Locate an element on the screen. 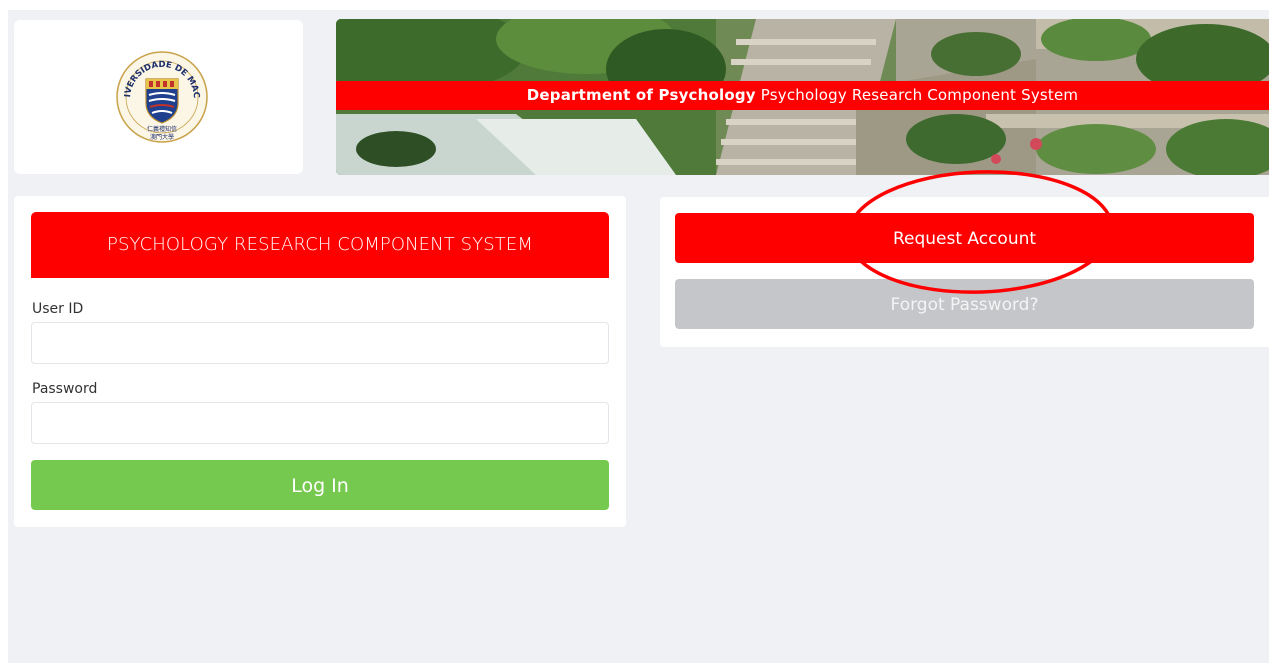 Image resolution: width=1269 pixels, height=663 pixels. user-id-label: User ID is located at coordinates (58, 309).